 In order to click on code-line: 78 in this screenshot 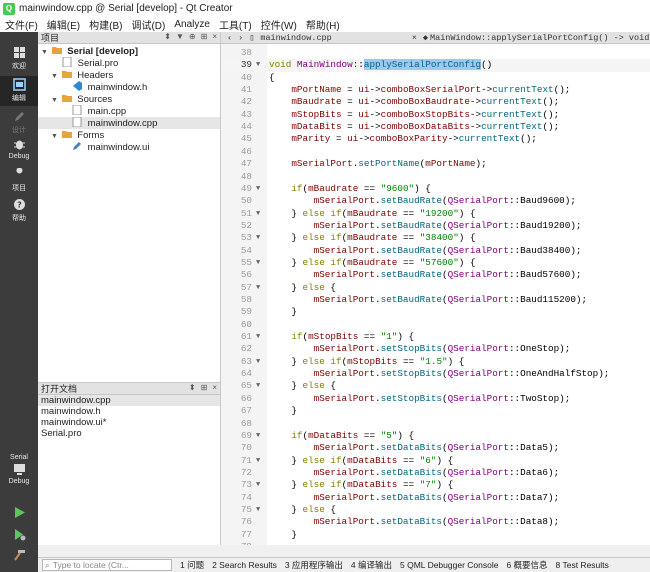, I will do `click(435, 543)`.